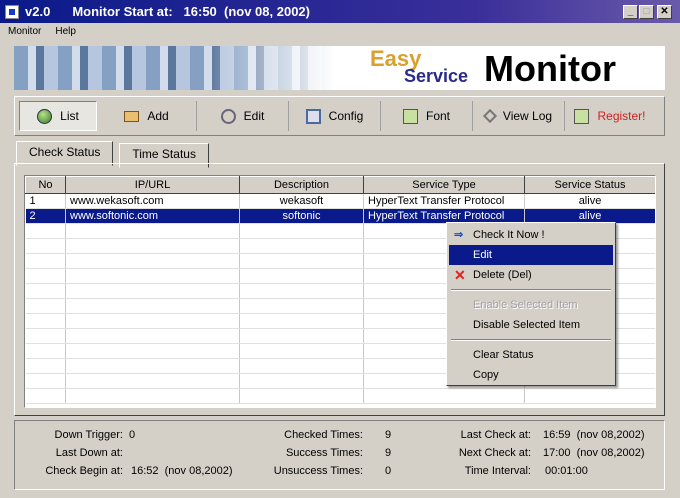  I want to click on column-header-service-type: Service Type, so click(444, 185).